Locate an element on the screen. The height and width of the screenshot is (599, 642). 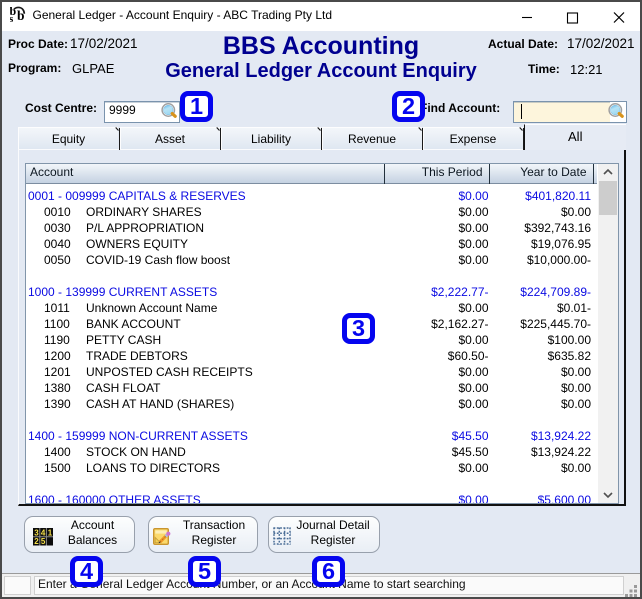
svg-text: 4 is located at coordinates (43, 532).